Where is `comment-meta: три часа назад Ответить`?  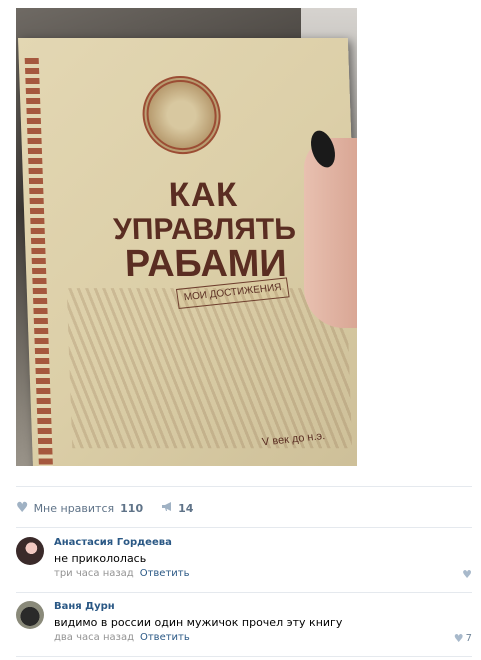
comment-meta: три часа назад Ответить is located at coordinates (122, 573).